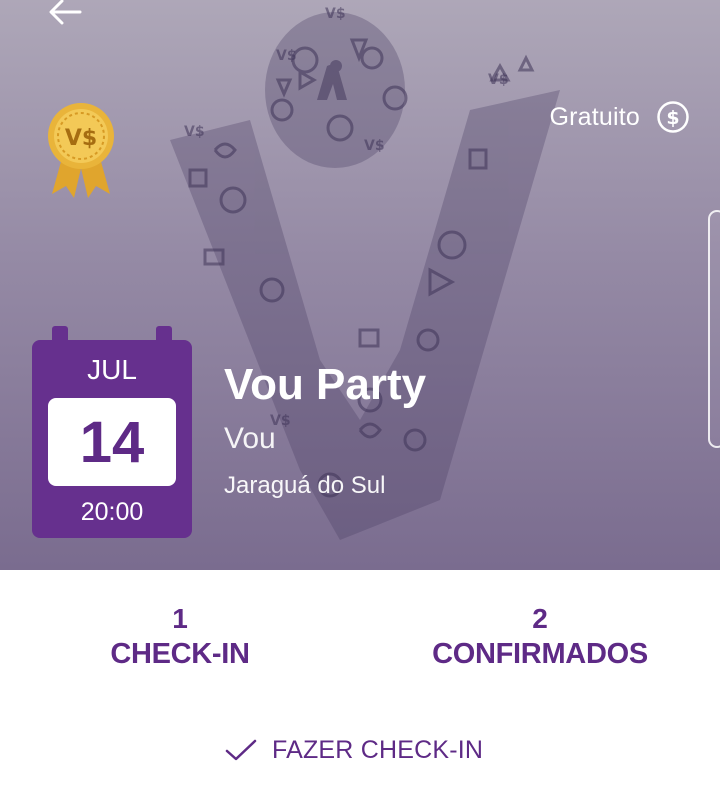  I want to click on event-date-calendar: JUL 14 20:00, so click(112, 432).